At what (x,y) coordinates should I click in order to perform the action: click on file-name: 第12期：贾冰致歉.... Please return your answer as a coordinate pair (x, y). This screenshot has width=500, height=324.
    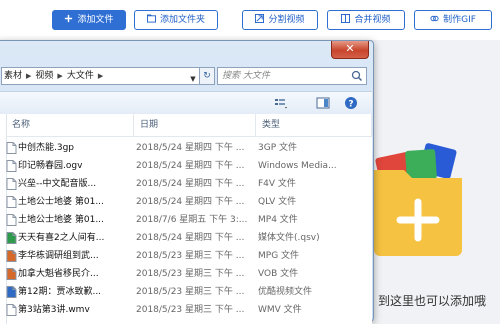
    Looking at the image, I should click on (60, 292).